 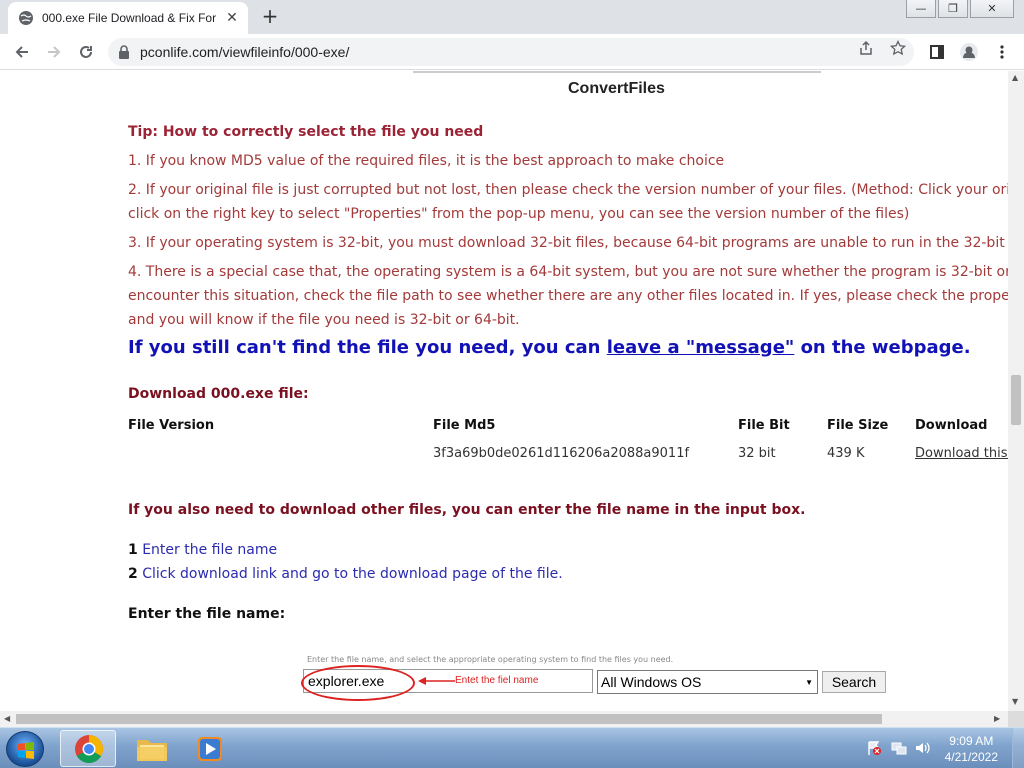 I want to click on tab-close-icon: ✕, so click(x=232, y=18).